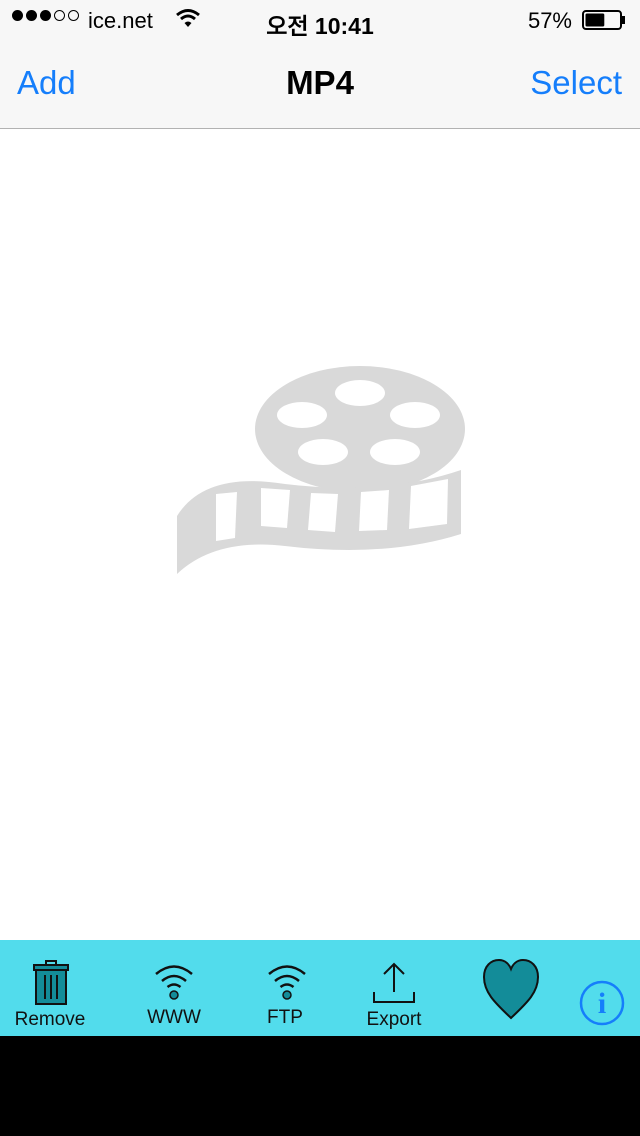 The height and width of the screenshot is (1136, 640). Describe the element at coordinates (285, 1017) in the screenshot. I see `ftp-label: FTP` at that location.